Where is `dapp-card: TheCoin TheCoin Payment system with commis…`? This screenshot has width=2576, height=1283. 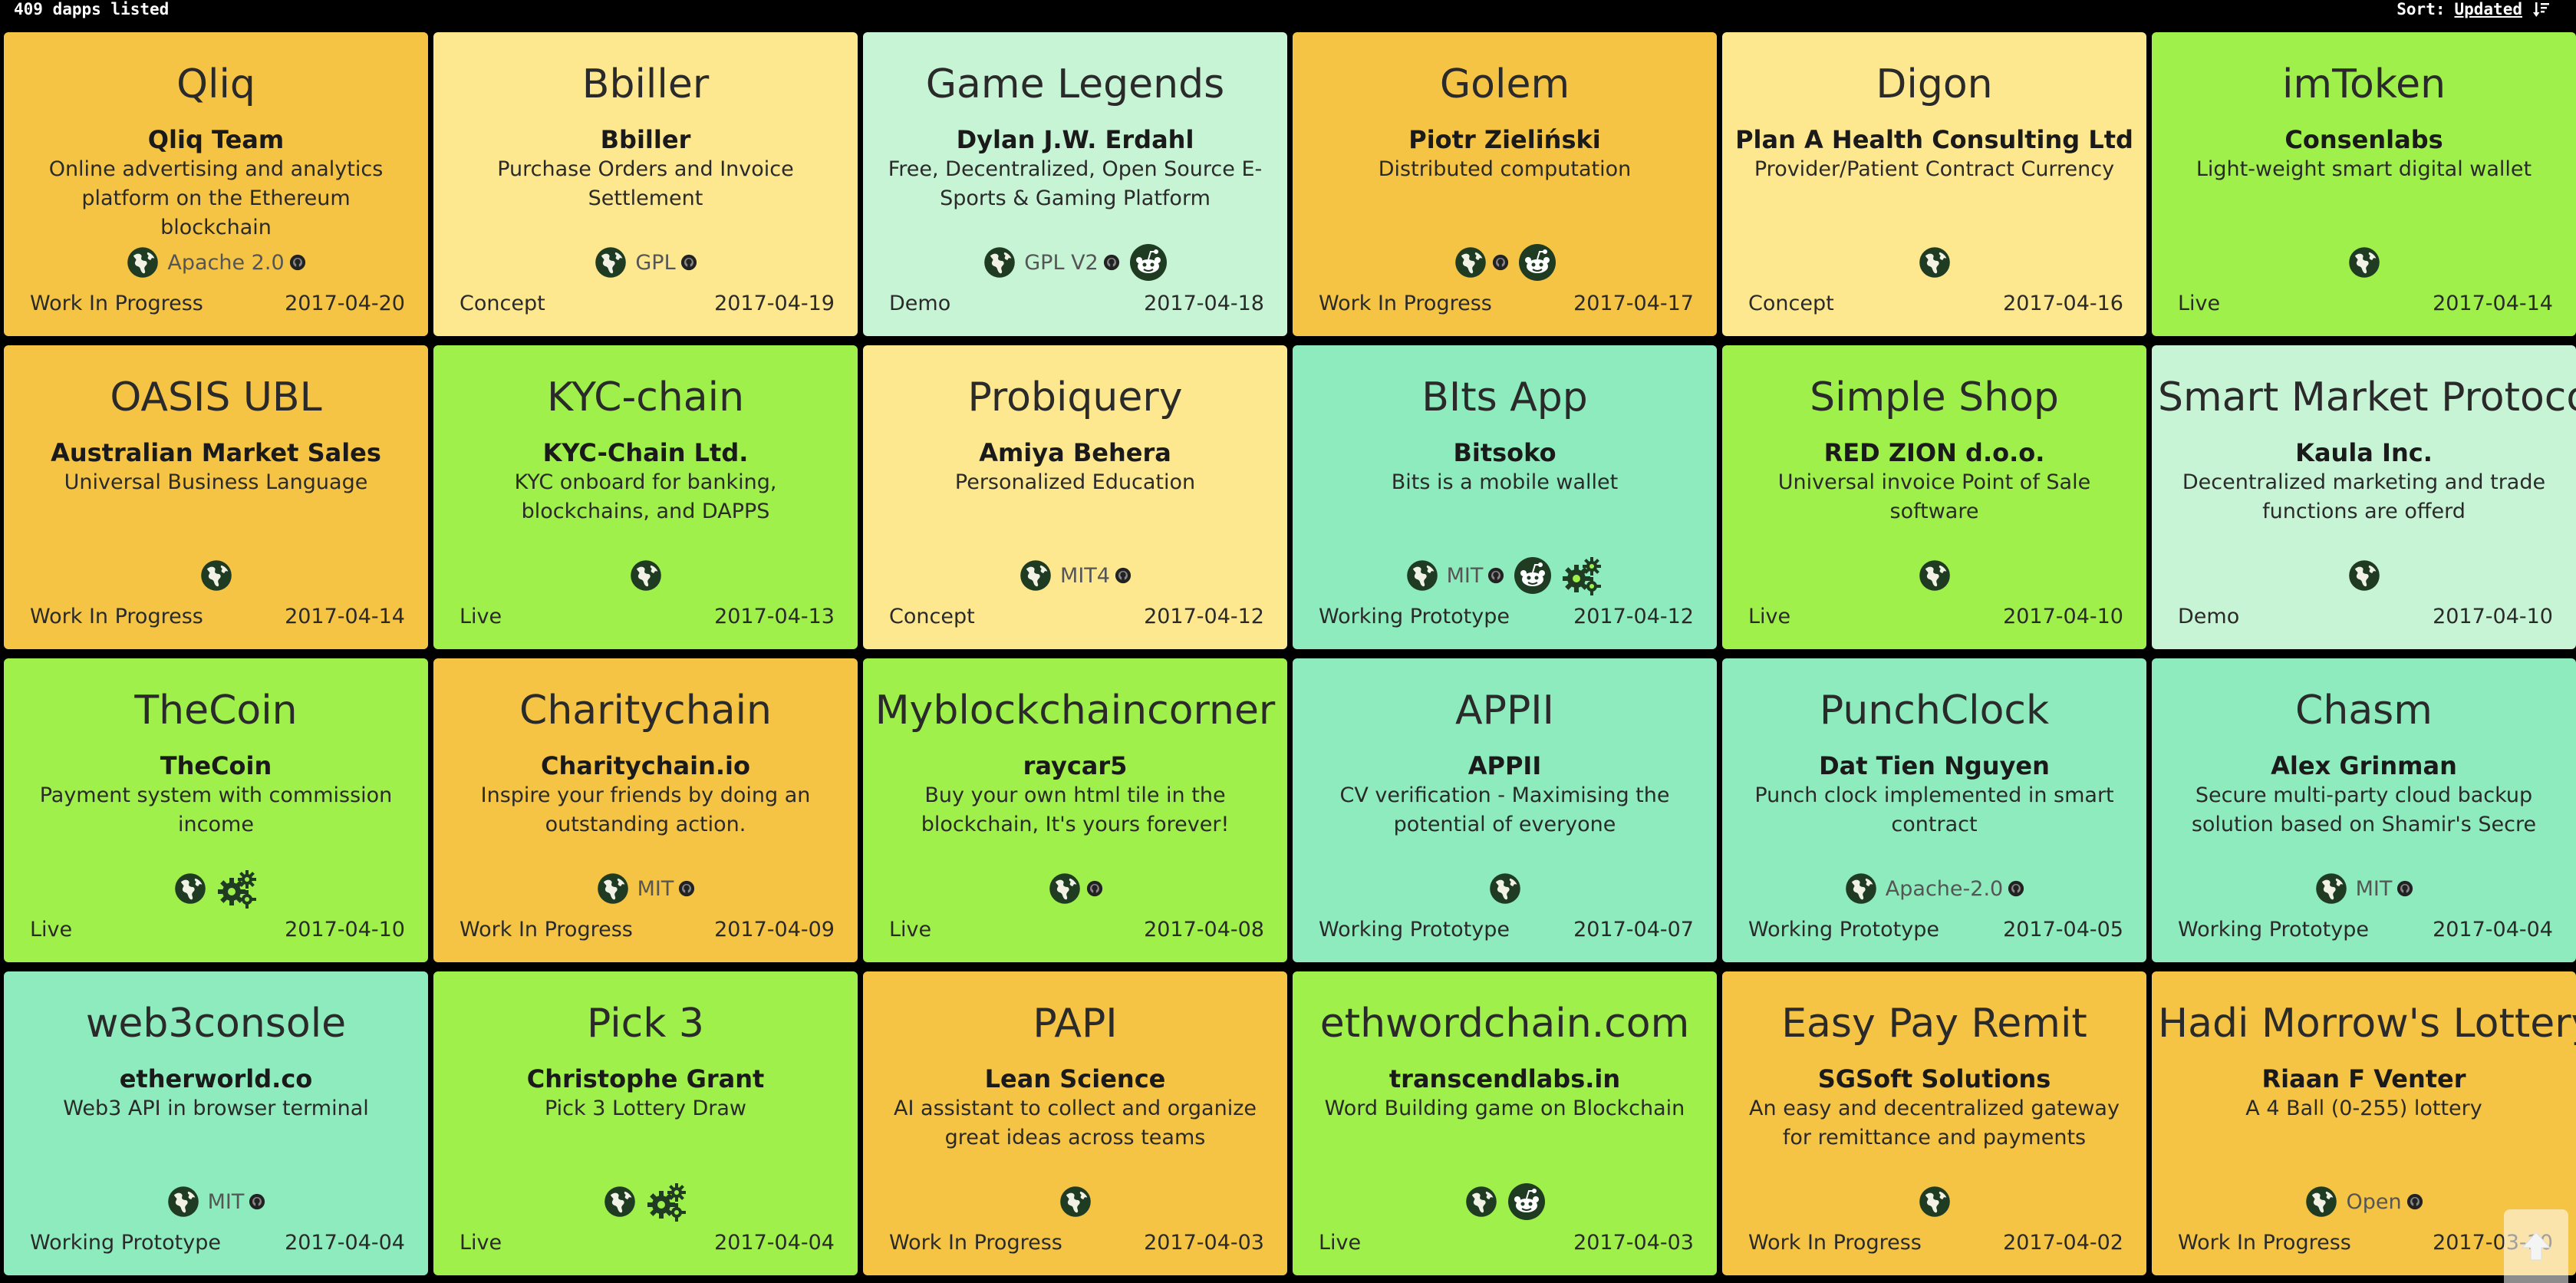
dapp-card: TheCoin TheCoin Payment system with commis… is located at coordinates (216, 810).